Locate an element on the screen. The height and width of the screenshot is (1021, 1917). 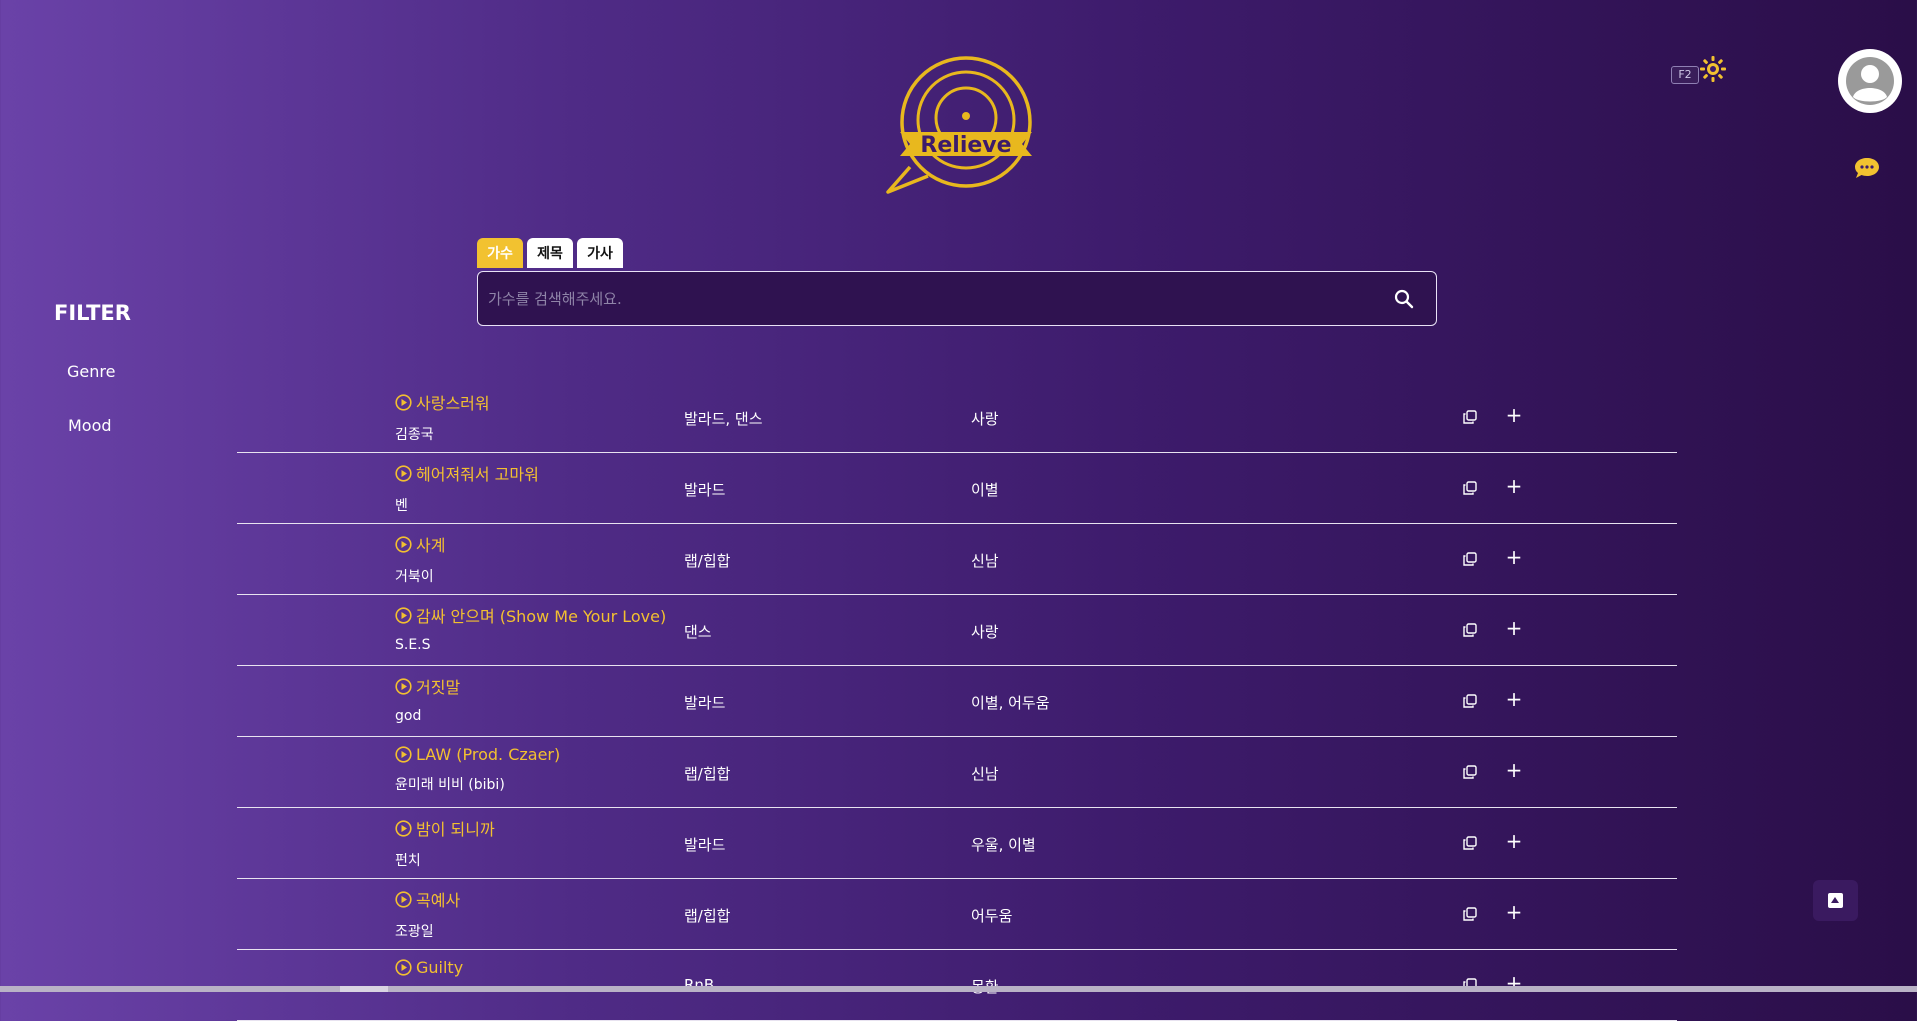
song-info: 사랑스러워 김종국 is located at coordinates (442, 417).